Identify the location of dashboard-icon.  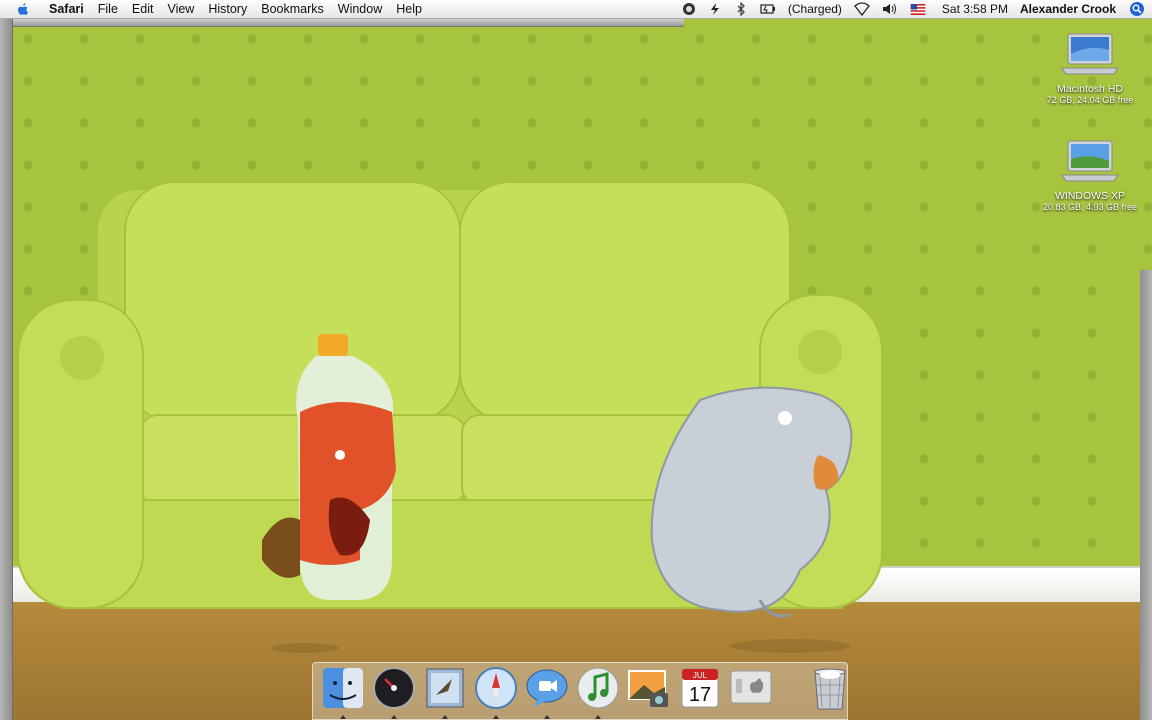
(393, 688).